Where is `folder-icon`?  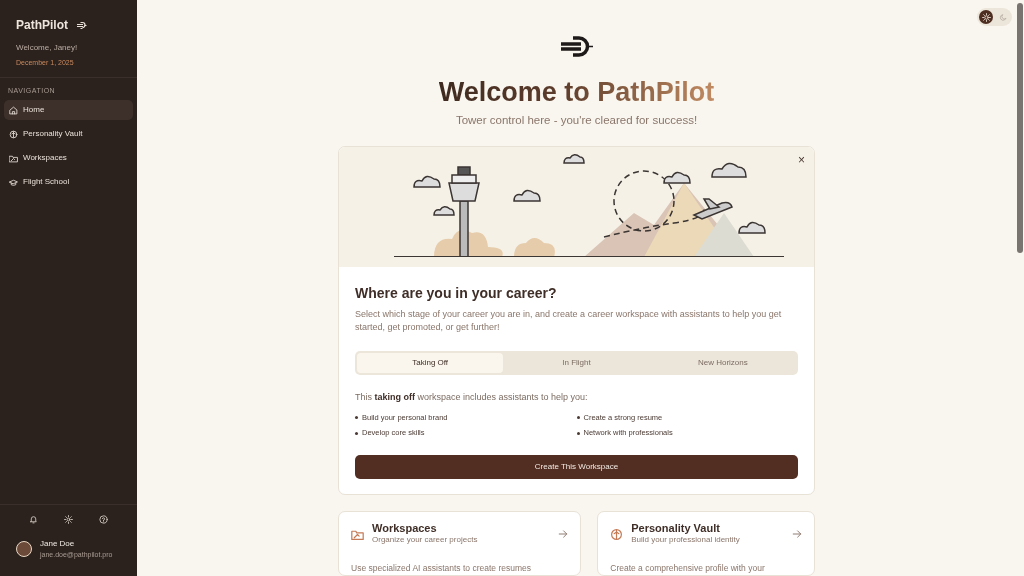
folder-icon is located at coordinates (13, 158).